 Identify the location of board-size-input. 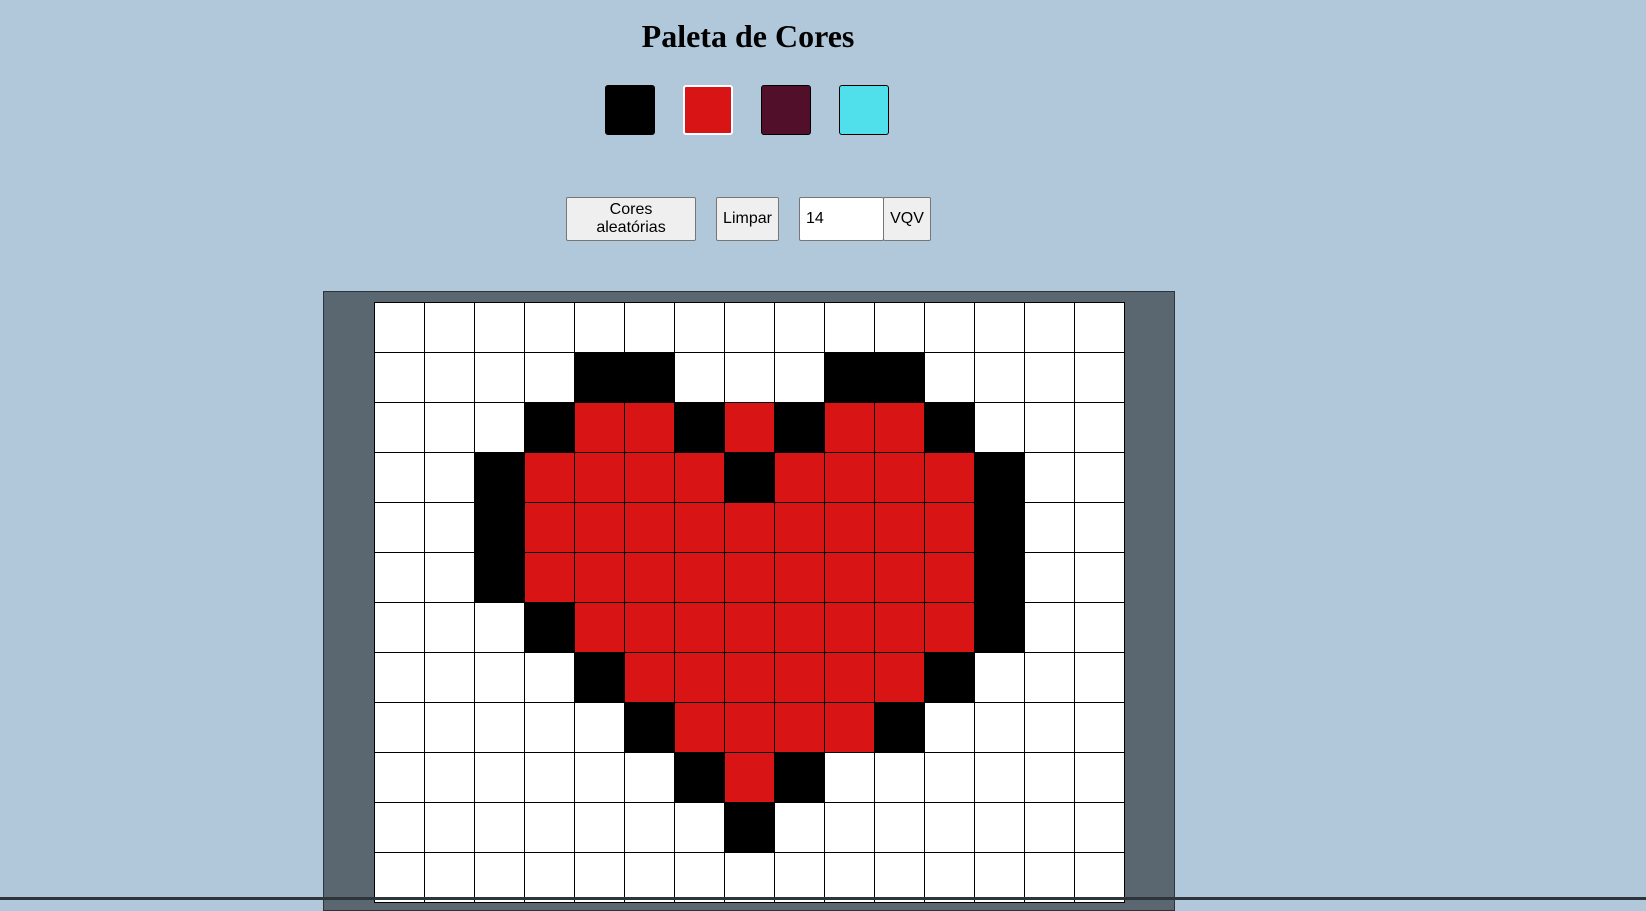
(841, 219).